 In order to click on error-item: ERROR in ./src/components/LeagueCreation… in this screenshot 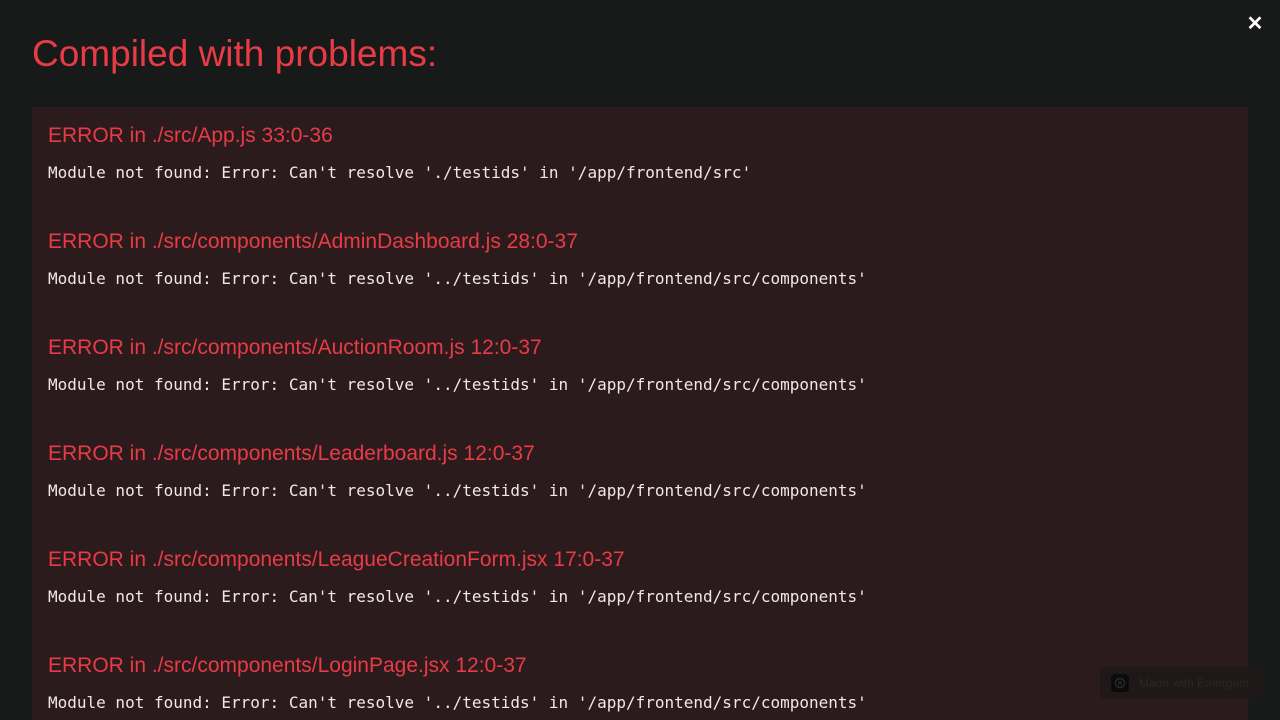, I will do `click(640, 577)`.